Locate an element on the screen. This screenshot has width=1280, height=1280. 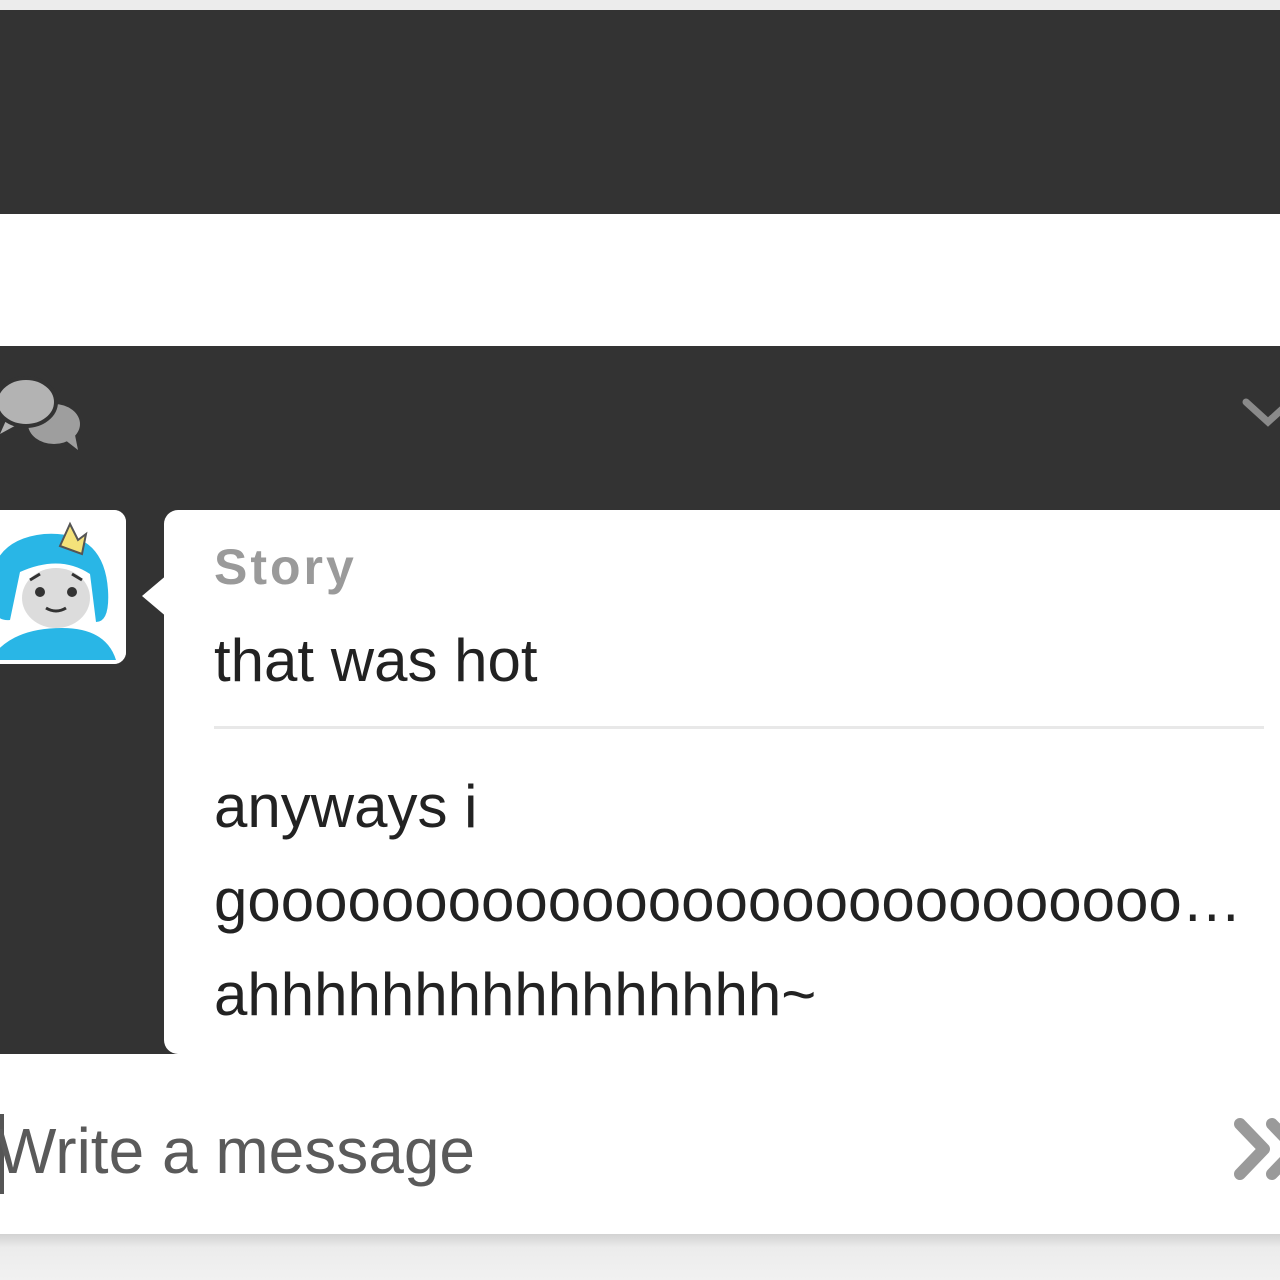
message-composer is located at coordinates (640, 1144).